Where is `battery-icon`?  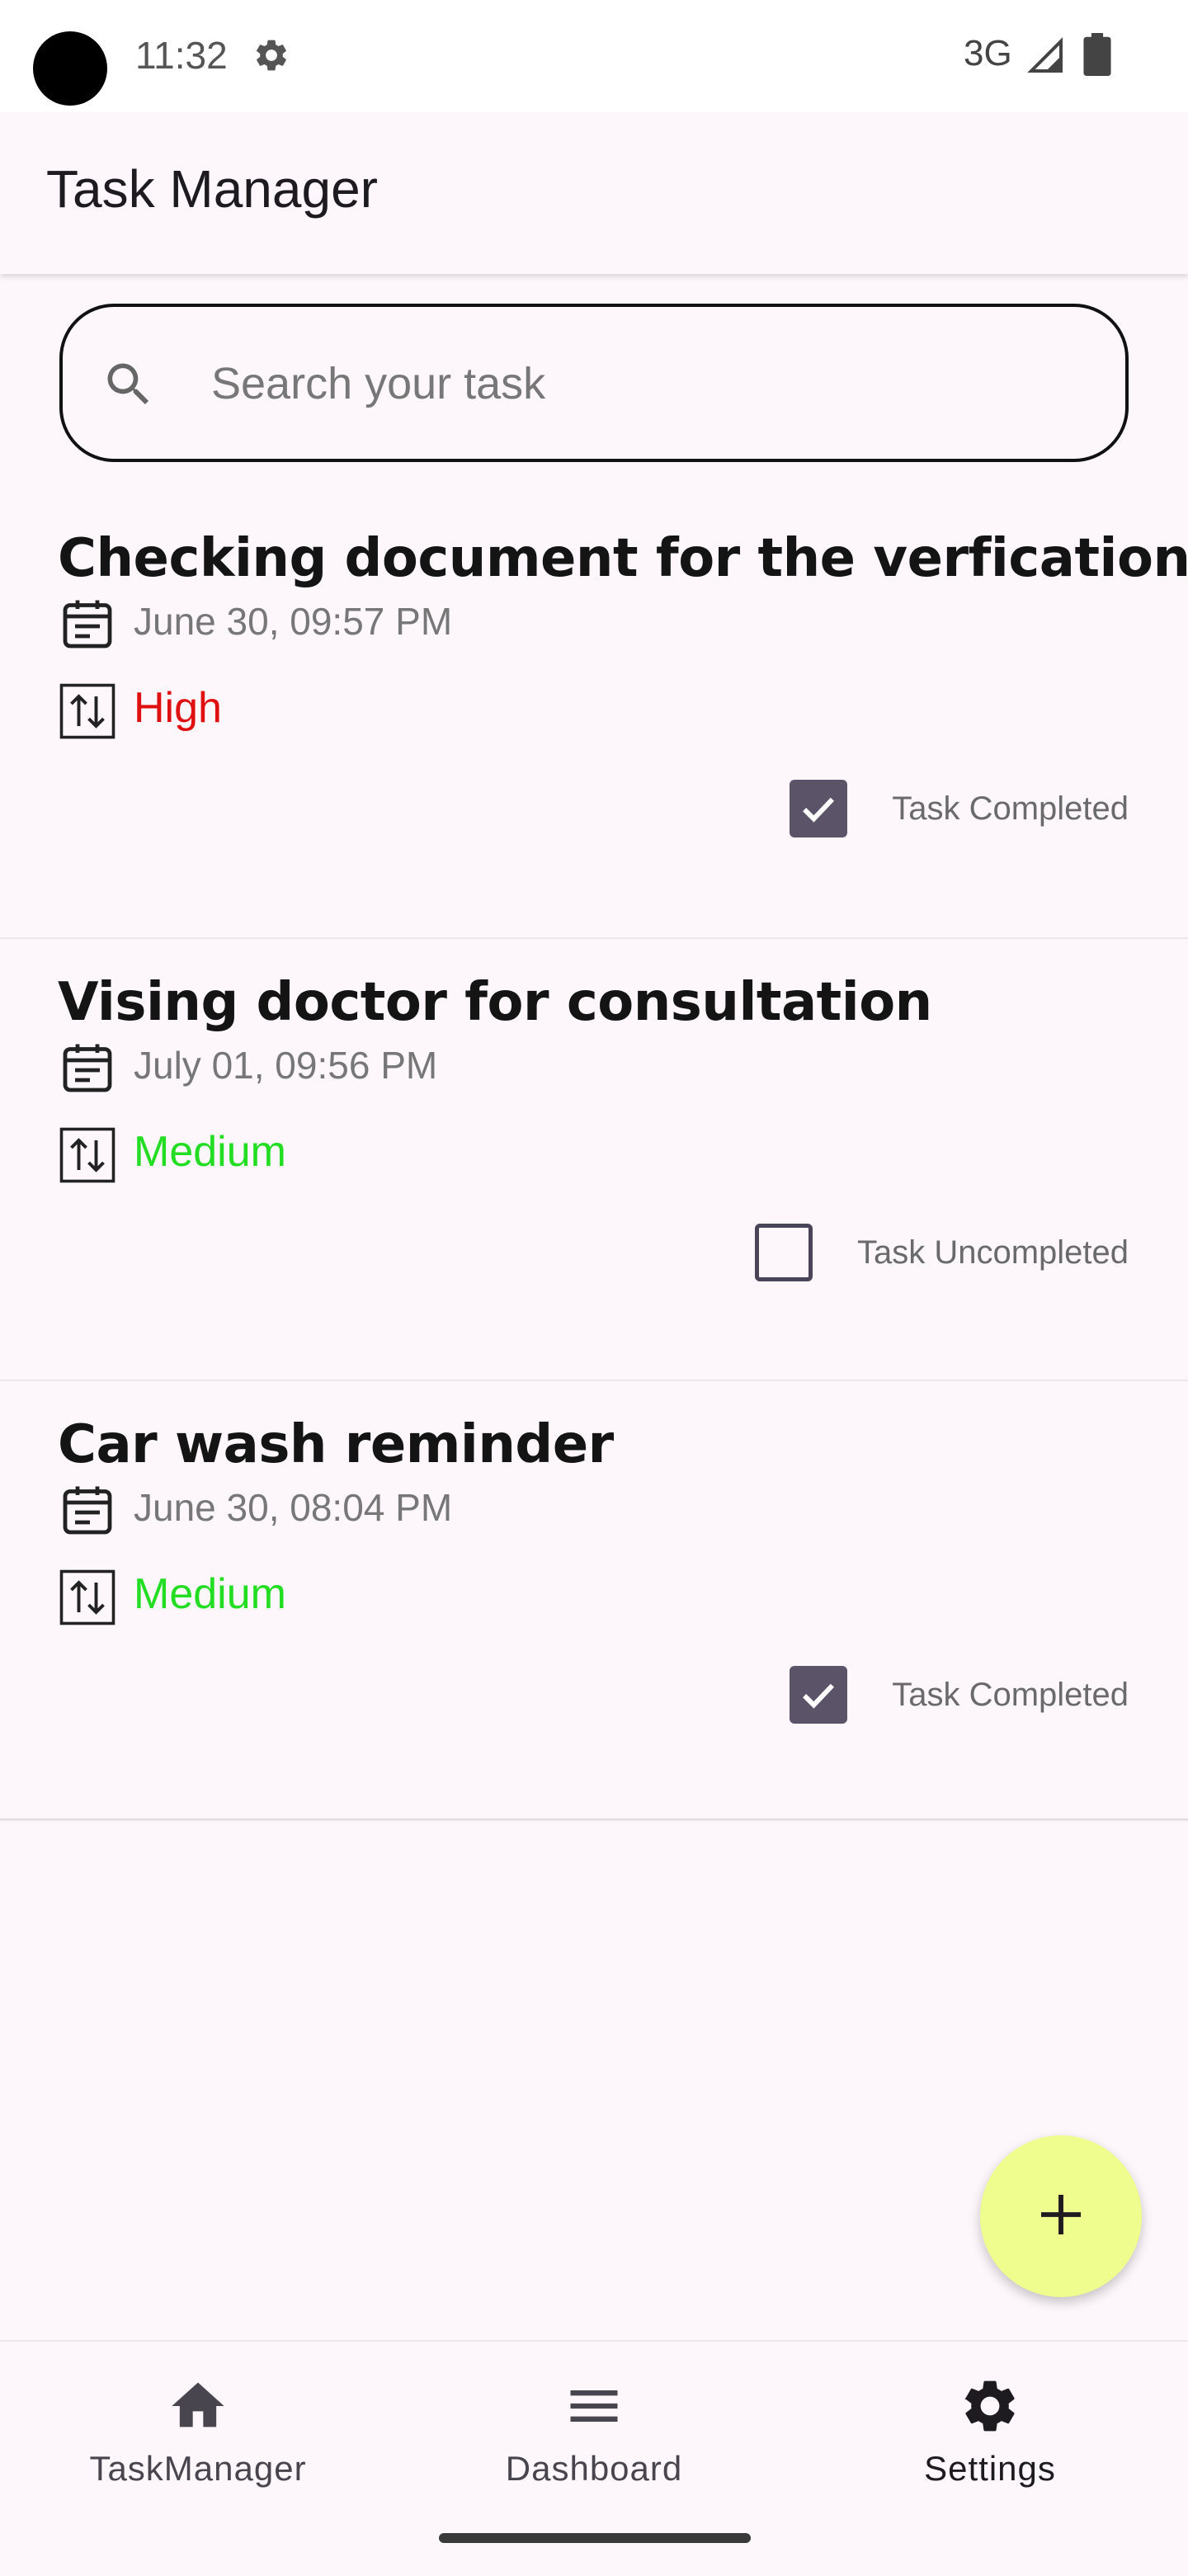 battery-icon is located at coordinates (1097, 56).